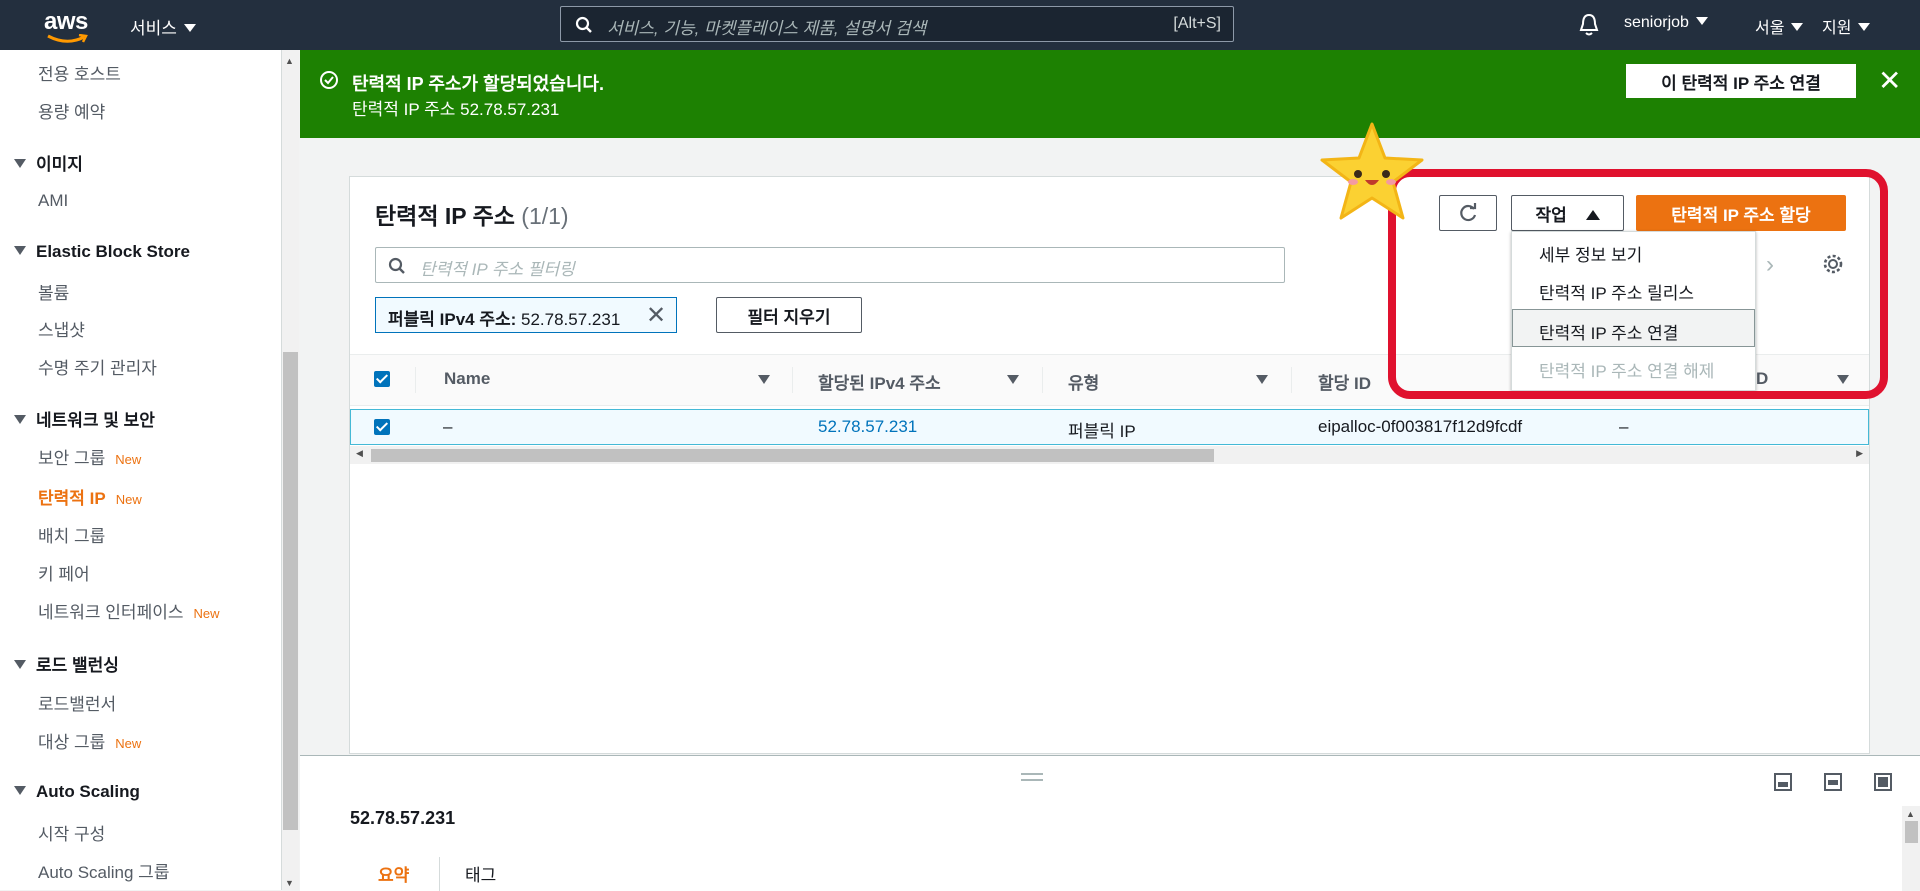 Image resolution: width=1920 pixels, height=891 pixels. Describe the element at coordinates (382, 379) in the screenshot. I see `select-all-checkbox` at that location.